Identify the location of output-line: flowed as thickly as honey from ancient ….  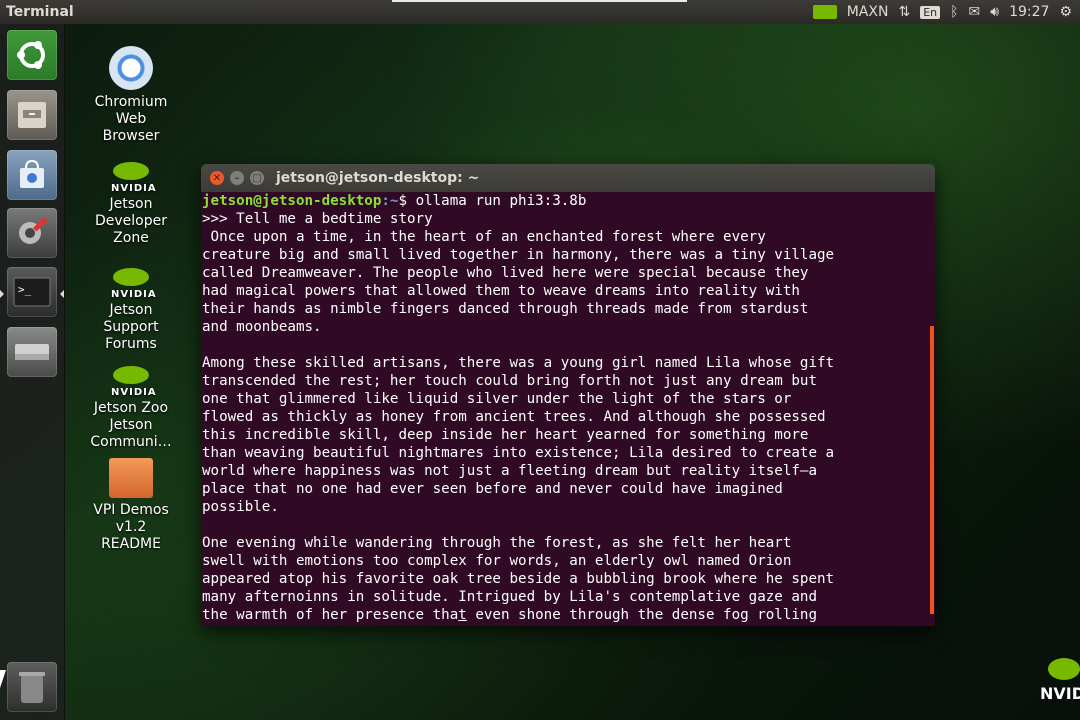
(514, 417).